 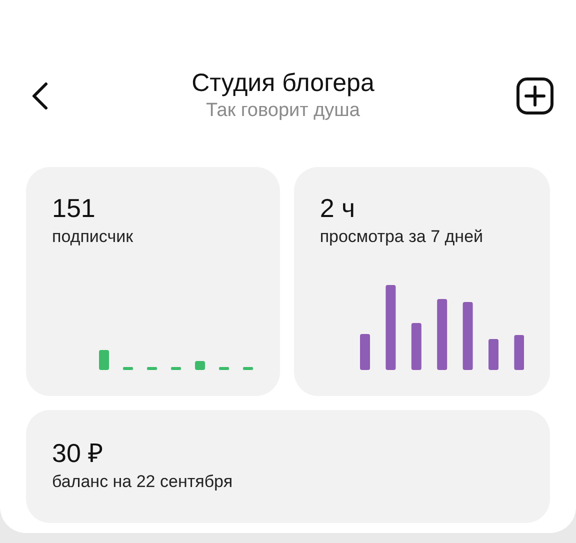 I want to click on stat-label: подписчик, so click(x=93, y=237).